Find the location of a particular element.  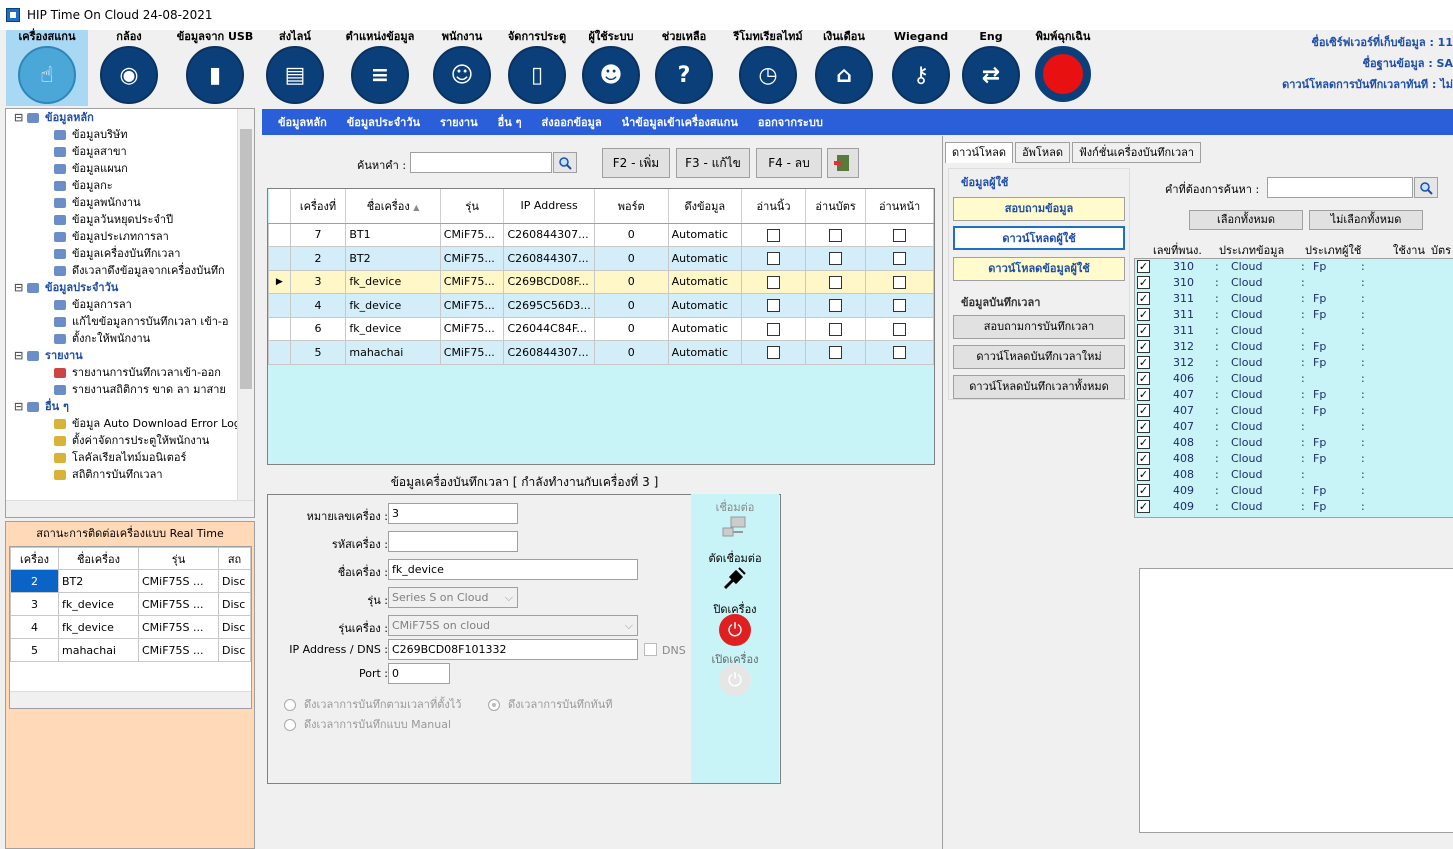

menu-item-5: นำข้อมูลเข้าเครื่องสแกน is located at coordinates (680, 122).